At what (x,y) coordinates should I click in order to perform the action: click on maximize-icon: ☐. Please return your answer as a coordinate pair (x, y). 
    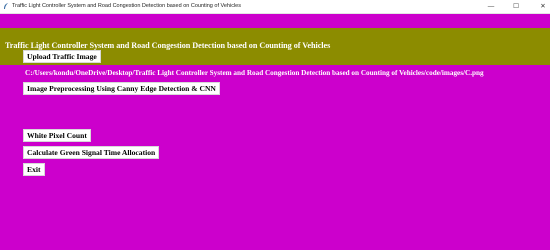
    Looking at the image, I should click on (516, 6).